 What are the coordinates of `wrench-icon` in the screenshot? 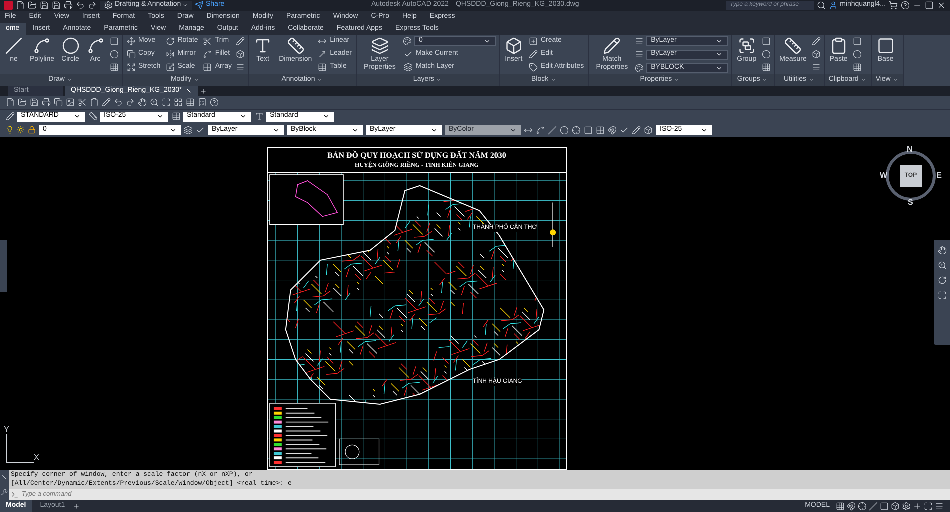 It's located at (4, 492).